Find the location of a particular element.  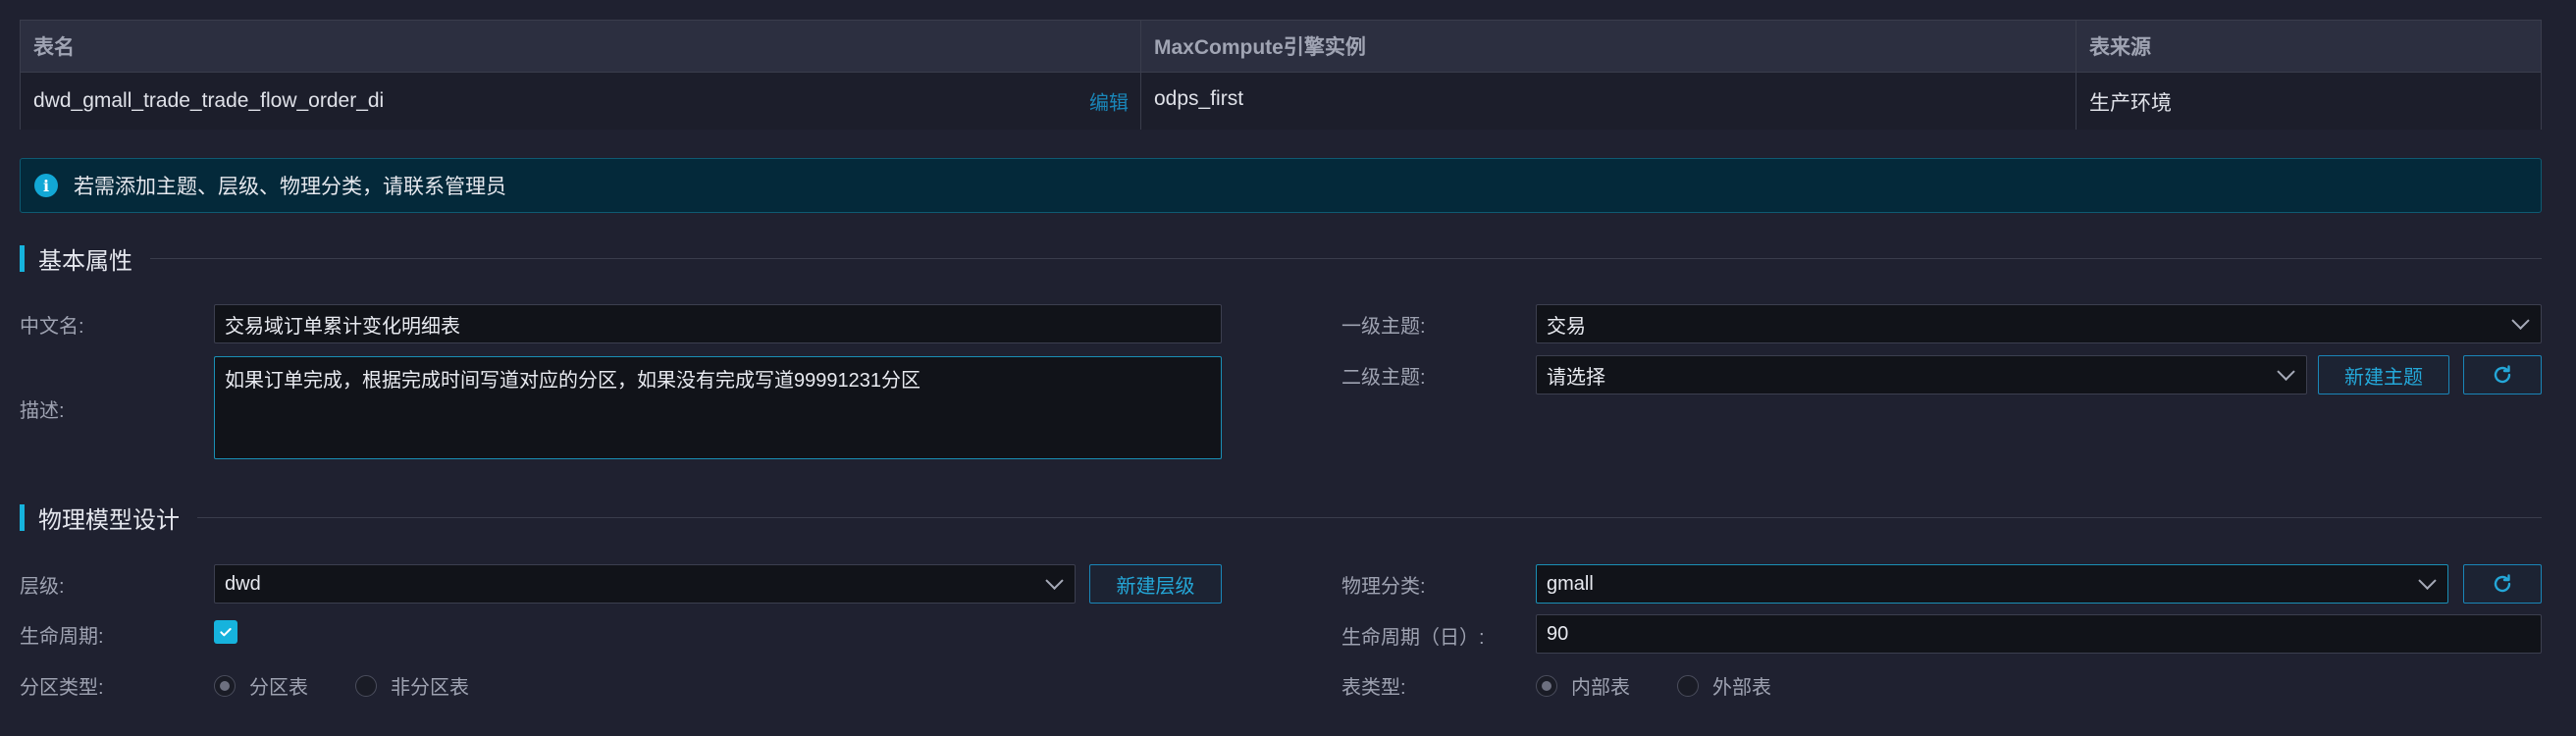

chinese-name-label: 中文名: is located at coordinates (52, 327).